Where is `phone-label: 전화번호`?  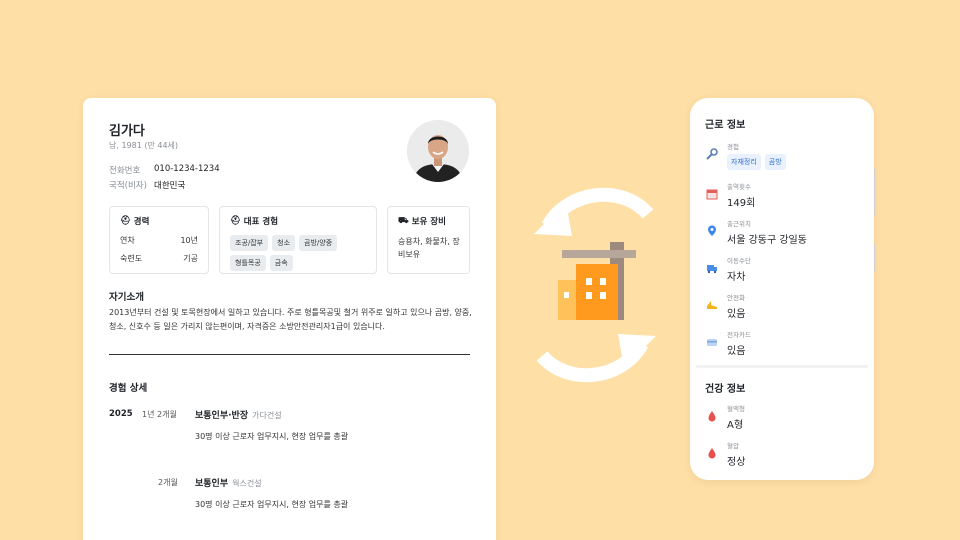 phone-label: 전화번호 is located at coordinates (125, 171).